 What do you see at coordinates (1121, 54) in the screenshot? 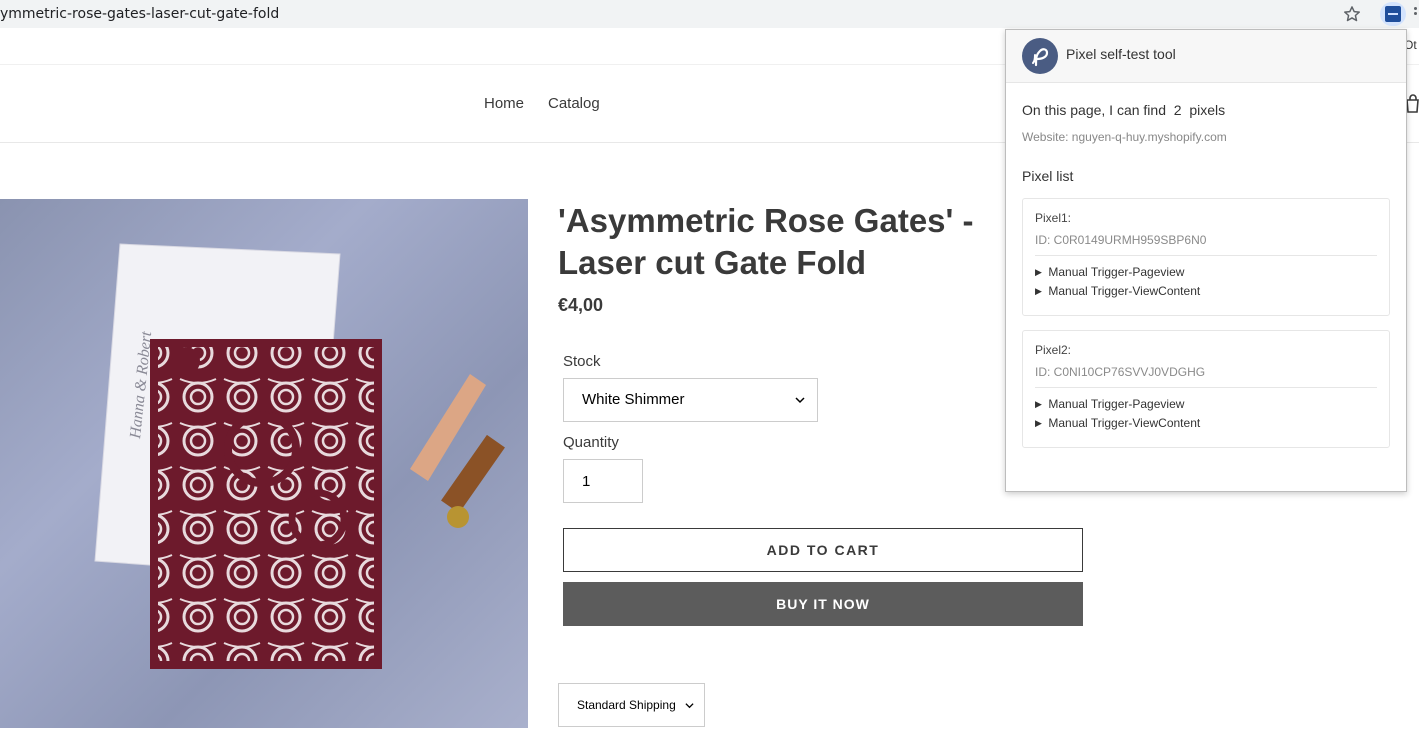
I see `popup-title: Pixel self-test tool` at bounding box center [1121, 54].